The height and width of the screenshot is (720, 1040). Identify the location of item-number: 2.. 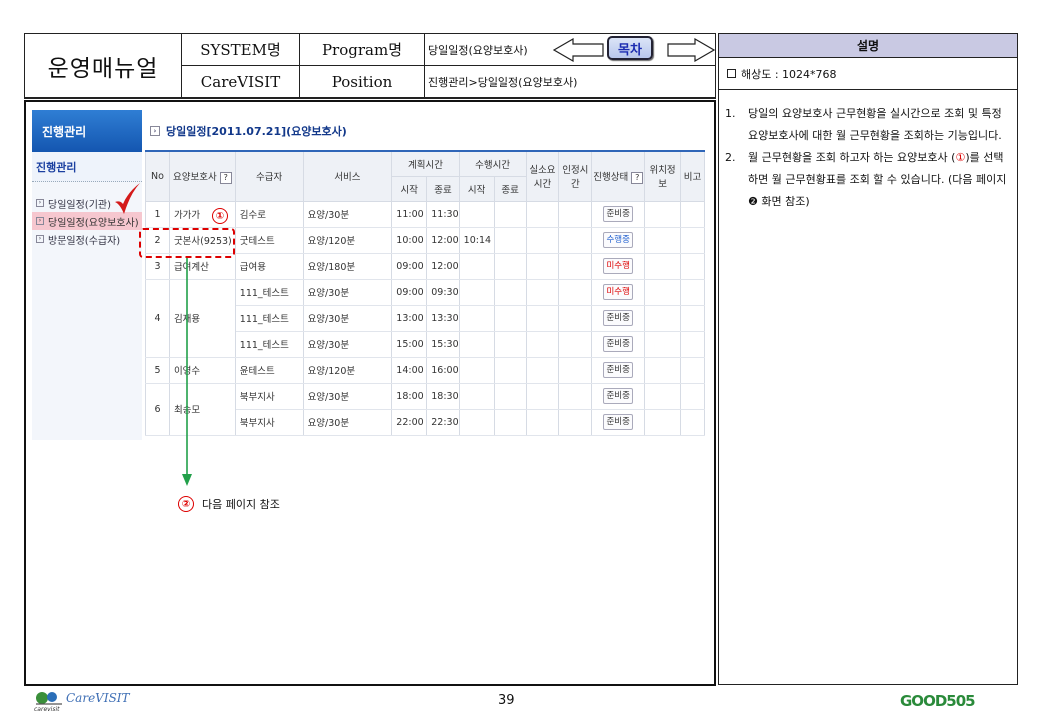
(730, 157).